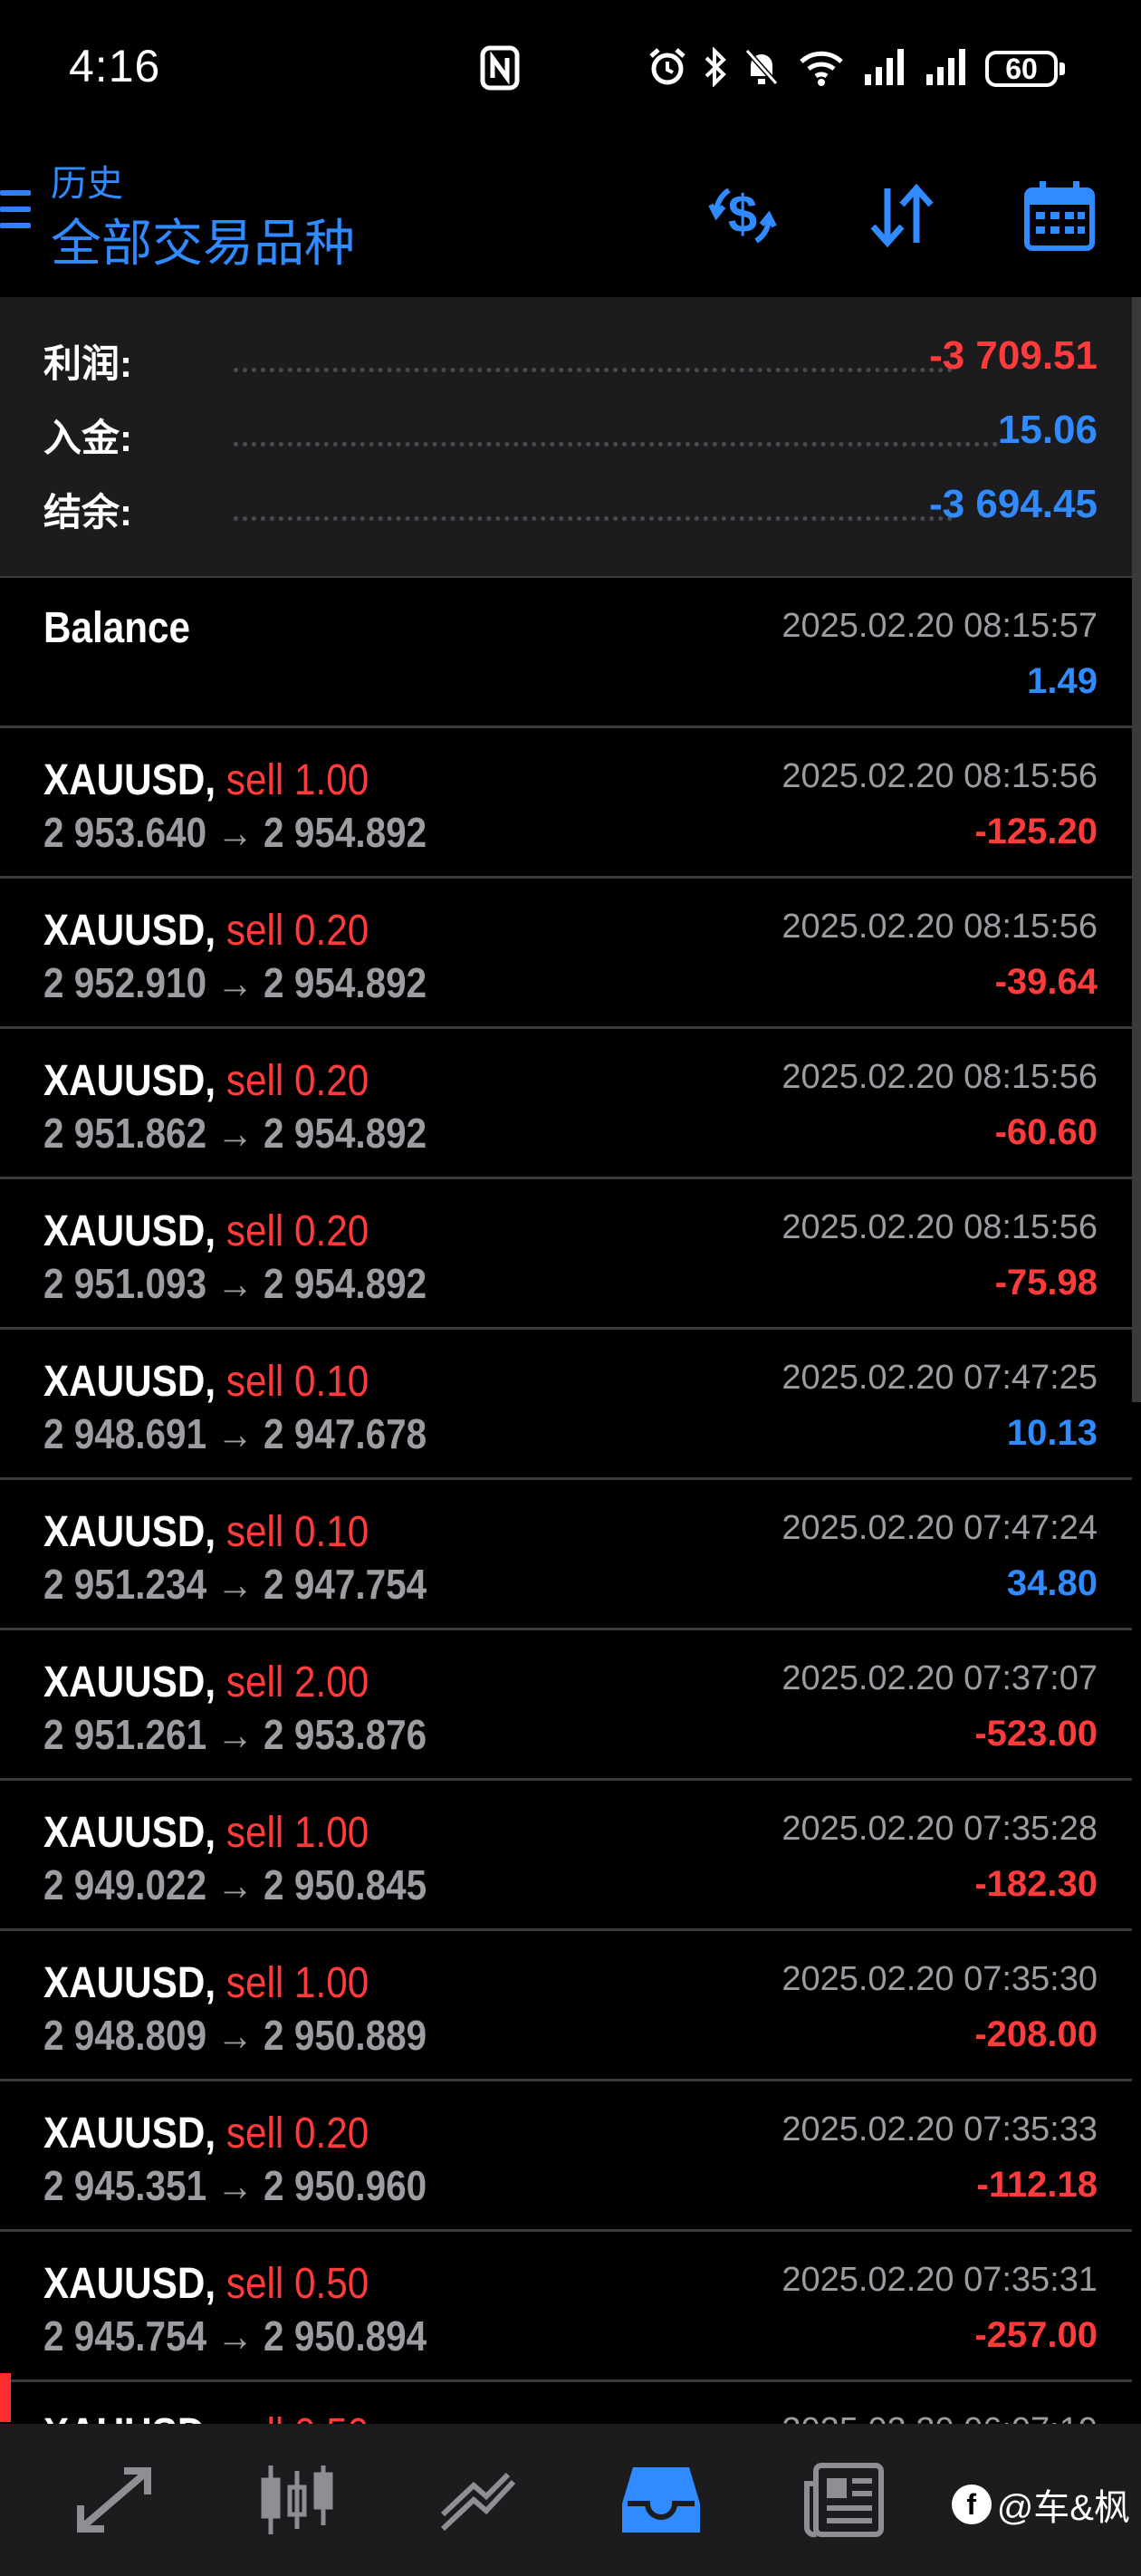  What do you see at coordinates (117, 628) in the screenshot?
I see `deal-symbol: Balance` at bounding box center [117, 628].